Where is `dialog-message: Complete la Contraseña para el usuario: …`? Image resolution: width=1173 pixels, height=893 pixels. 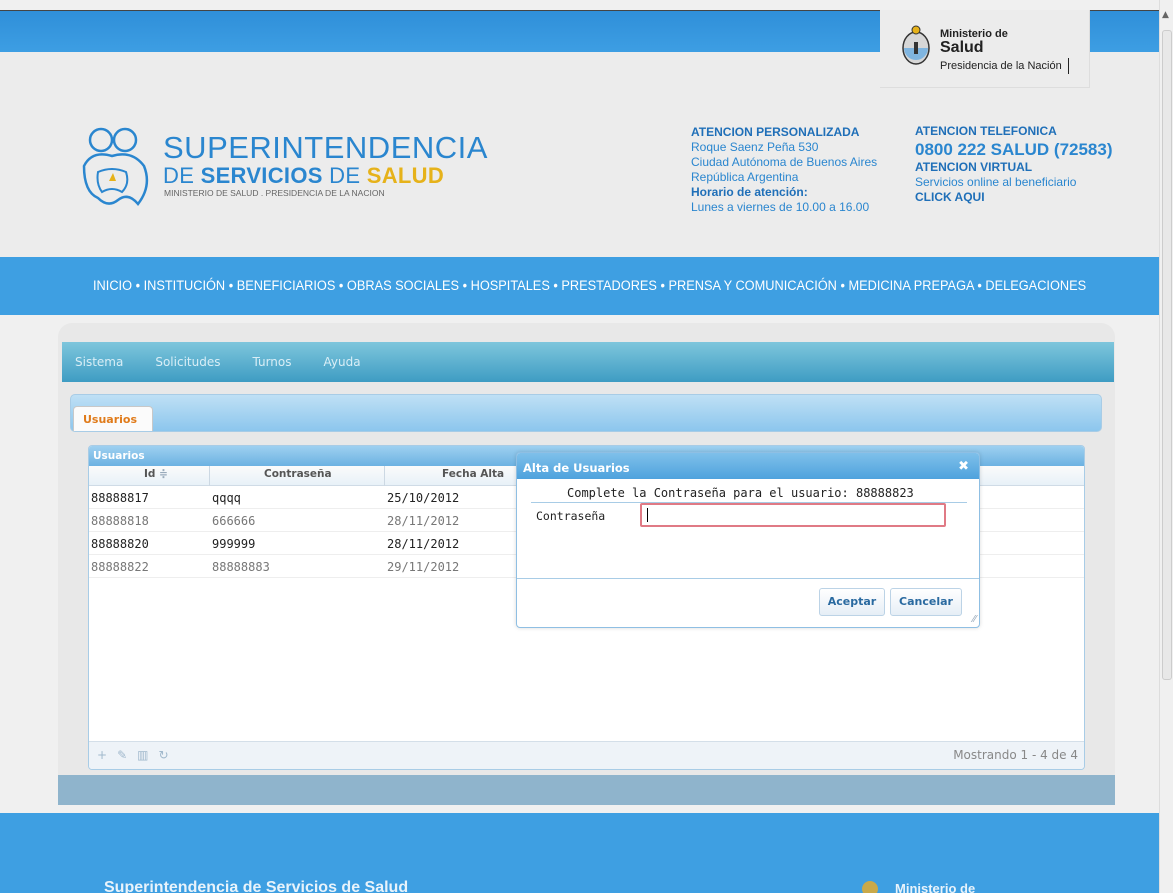
dialog-message: Complete la Contraseña para el usuario: … is located at coordinates (740, 493).